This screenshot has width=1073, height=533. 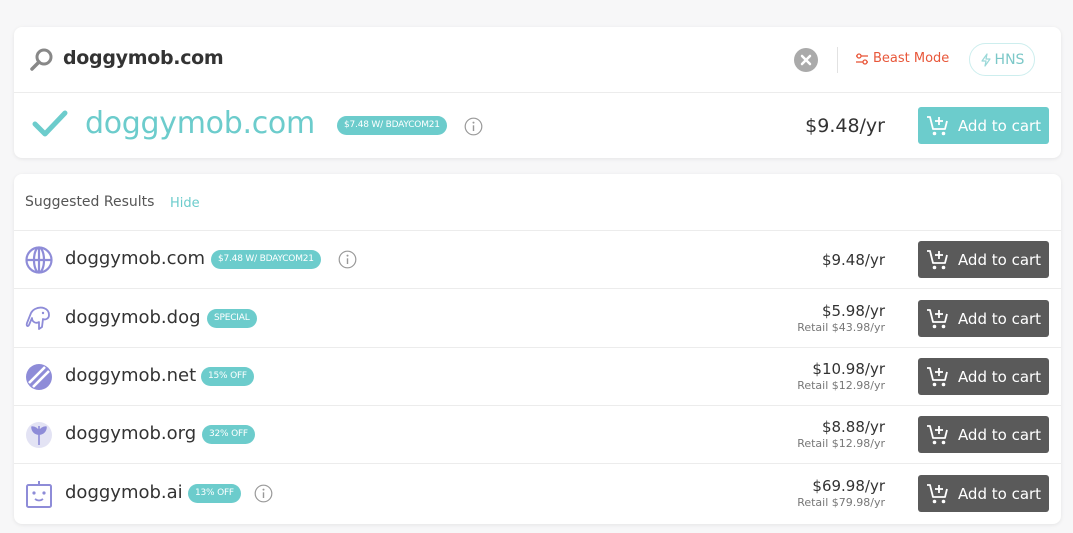 I want to click on retail-price: Retail $43.98/yr, so click(x=841, y=327).